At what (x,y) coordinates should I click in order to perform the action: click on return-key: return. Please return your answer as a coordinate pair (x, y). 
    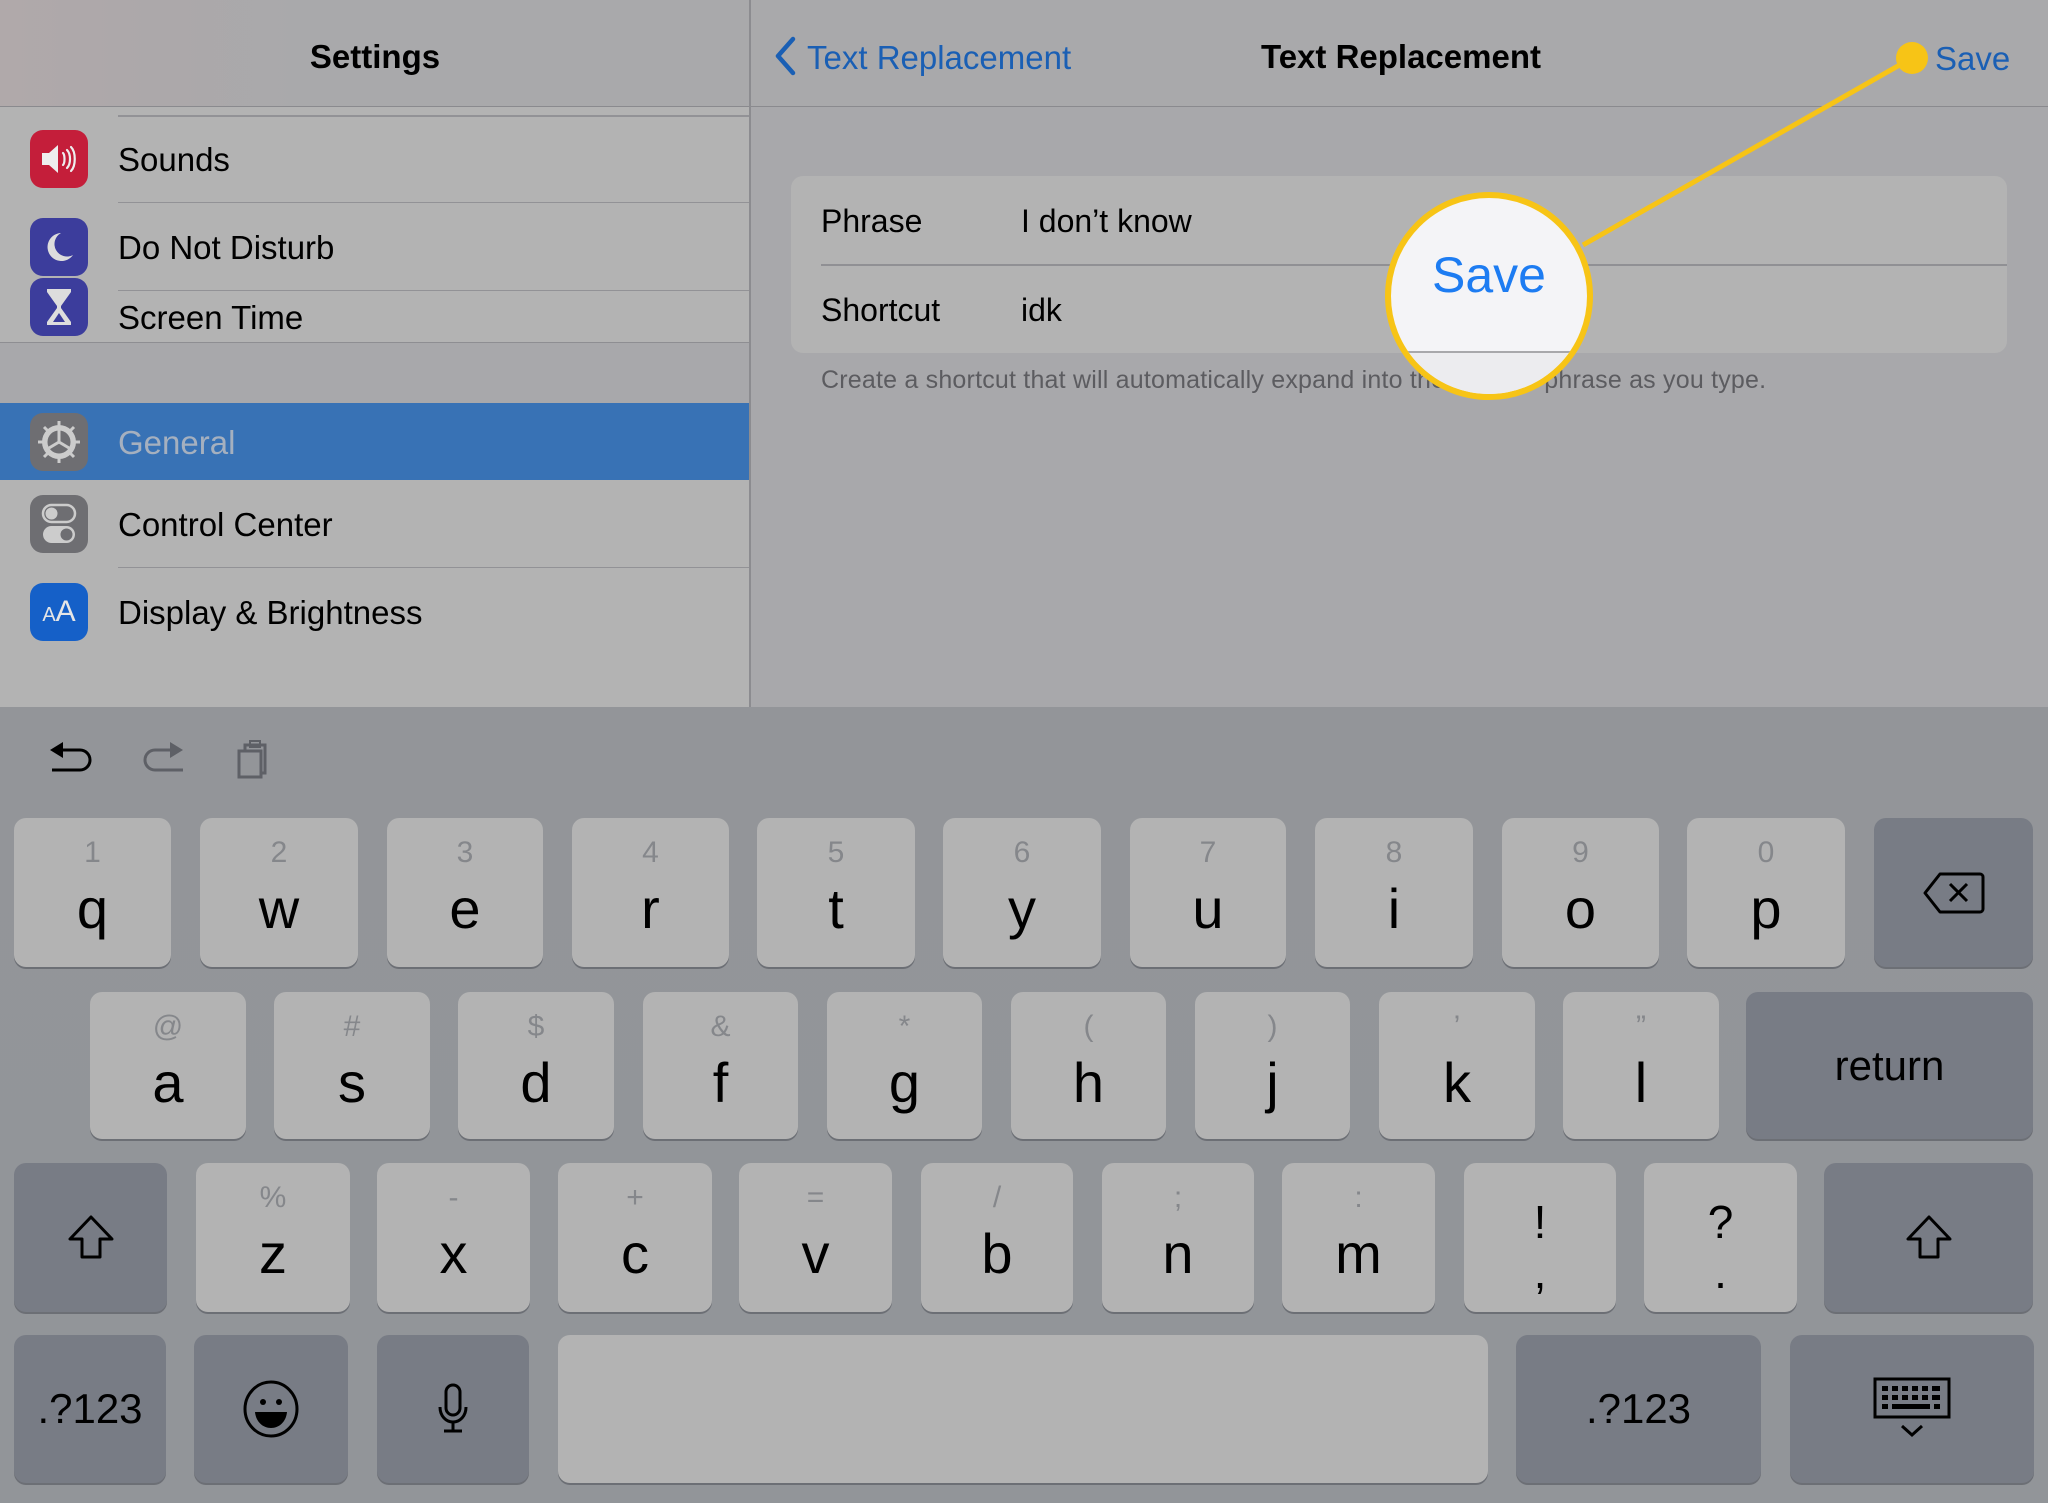
    Looking at the image, I should click on (1889, 1065).